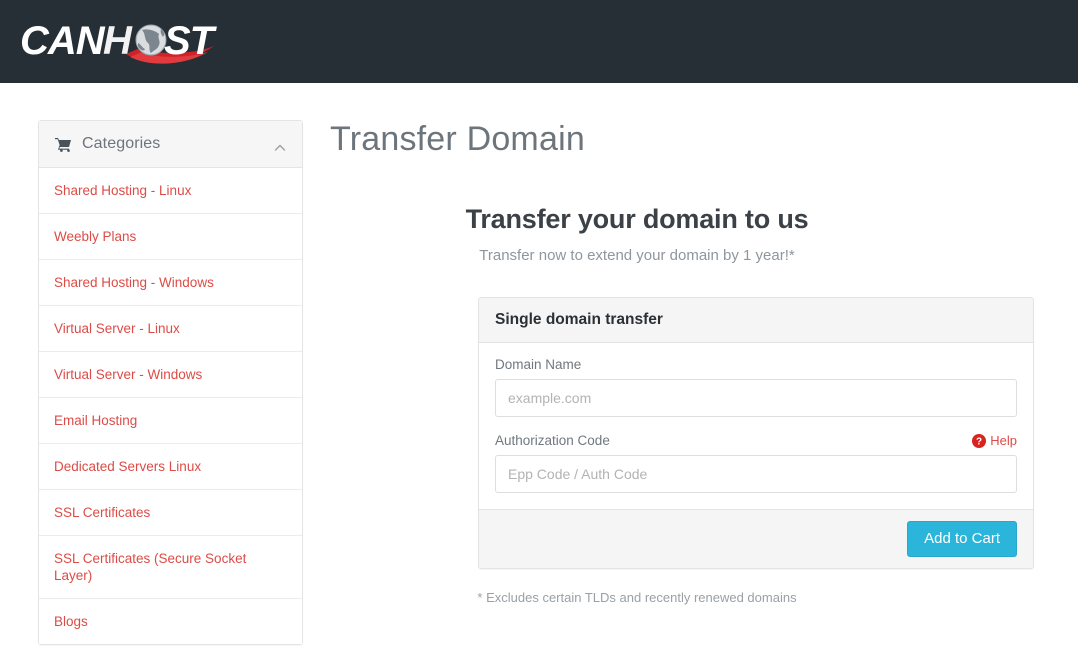  Describe the element at coordinates (191, 41) in the screenshot. I see `svg-text: ST` at that location.